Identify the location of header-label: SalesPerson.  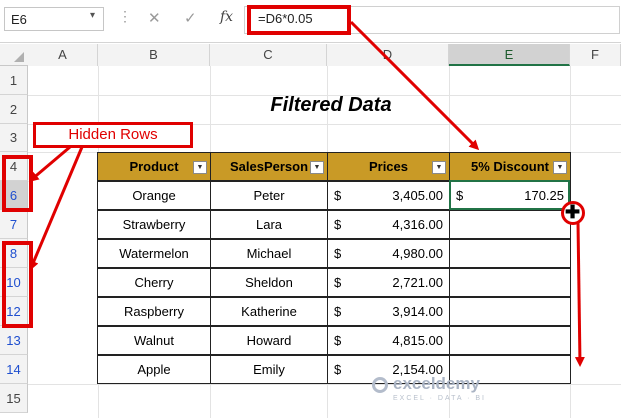
(269, 166).